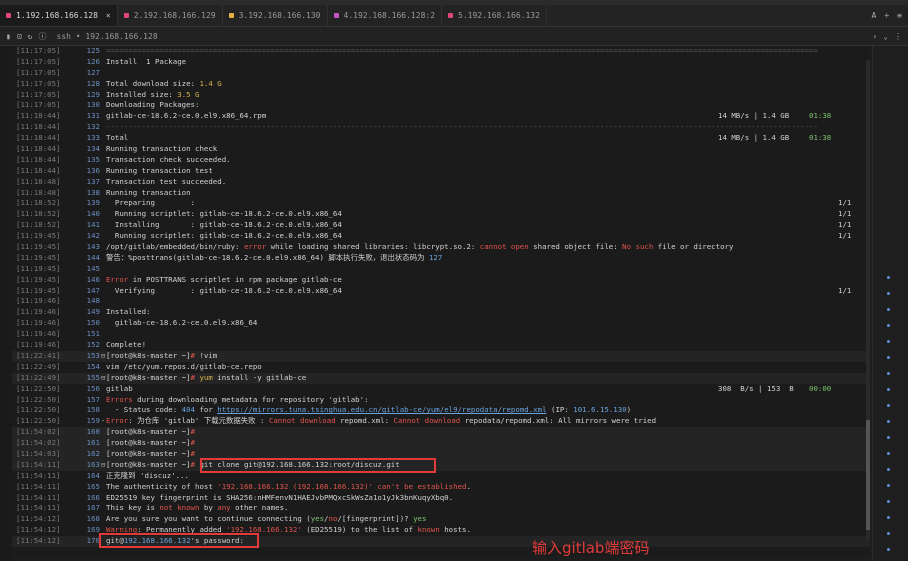  What do you see at coordinates (468, 486) in the screenshot?
I see `text-segment: .` at bounding box center [468, 486].